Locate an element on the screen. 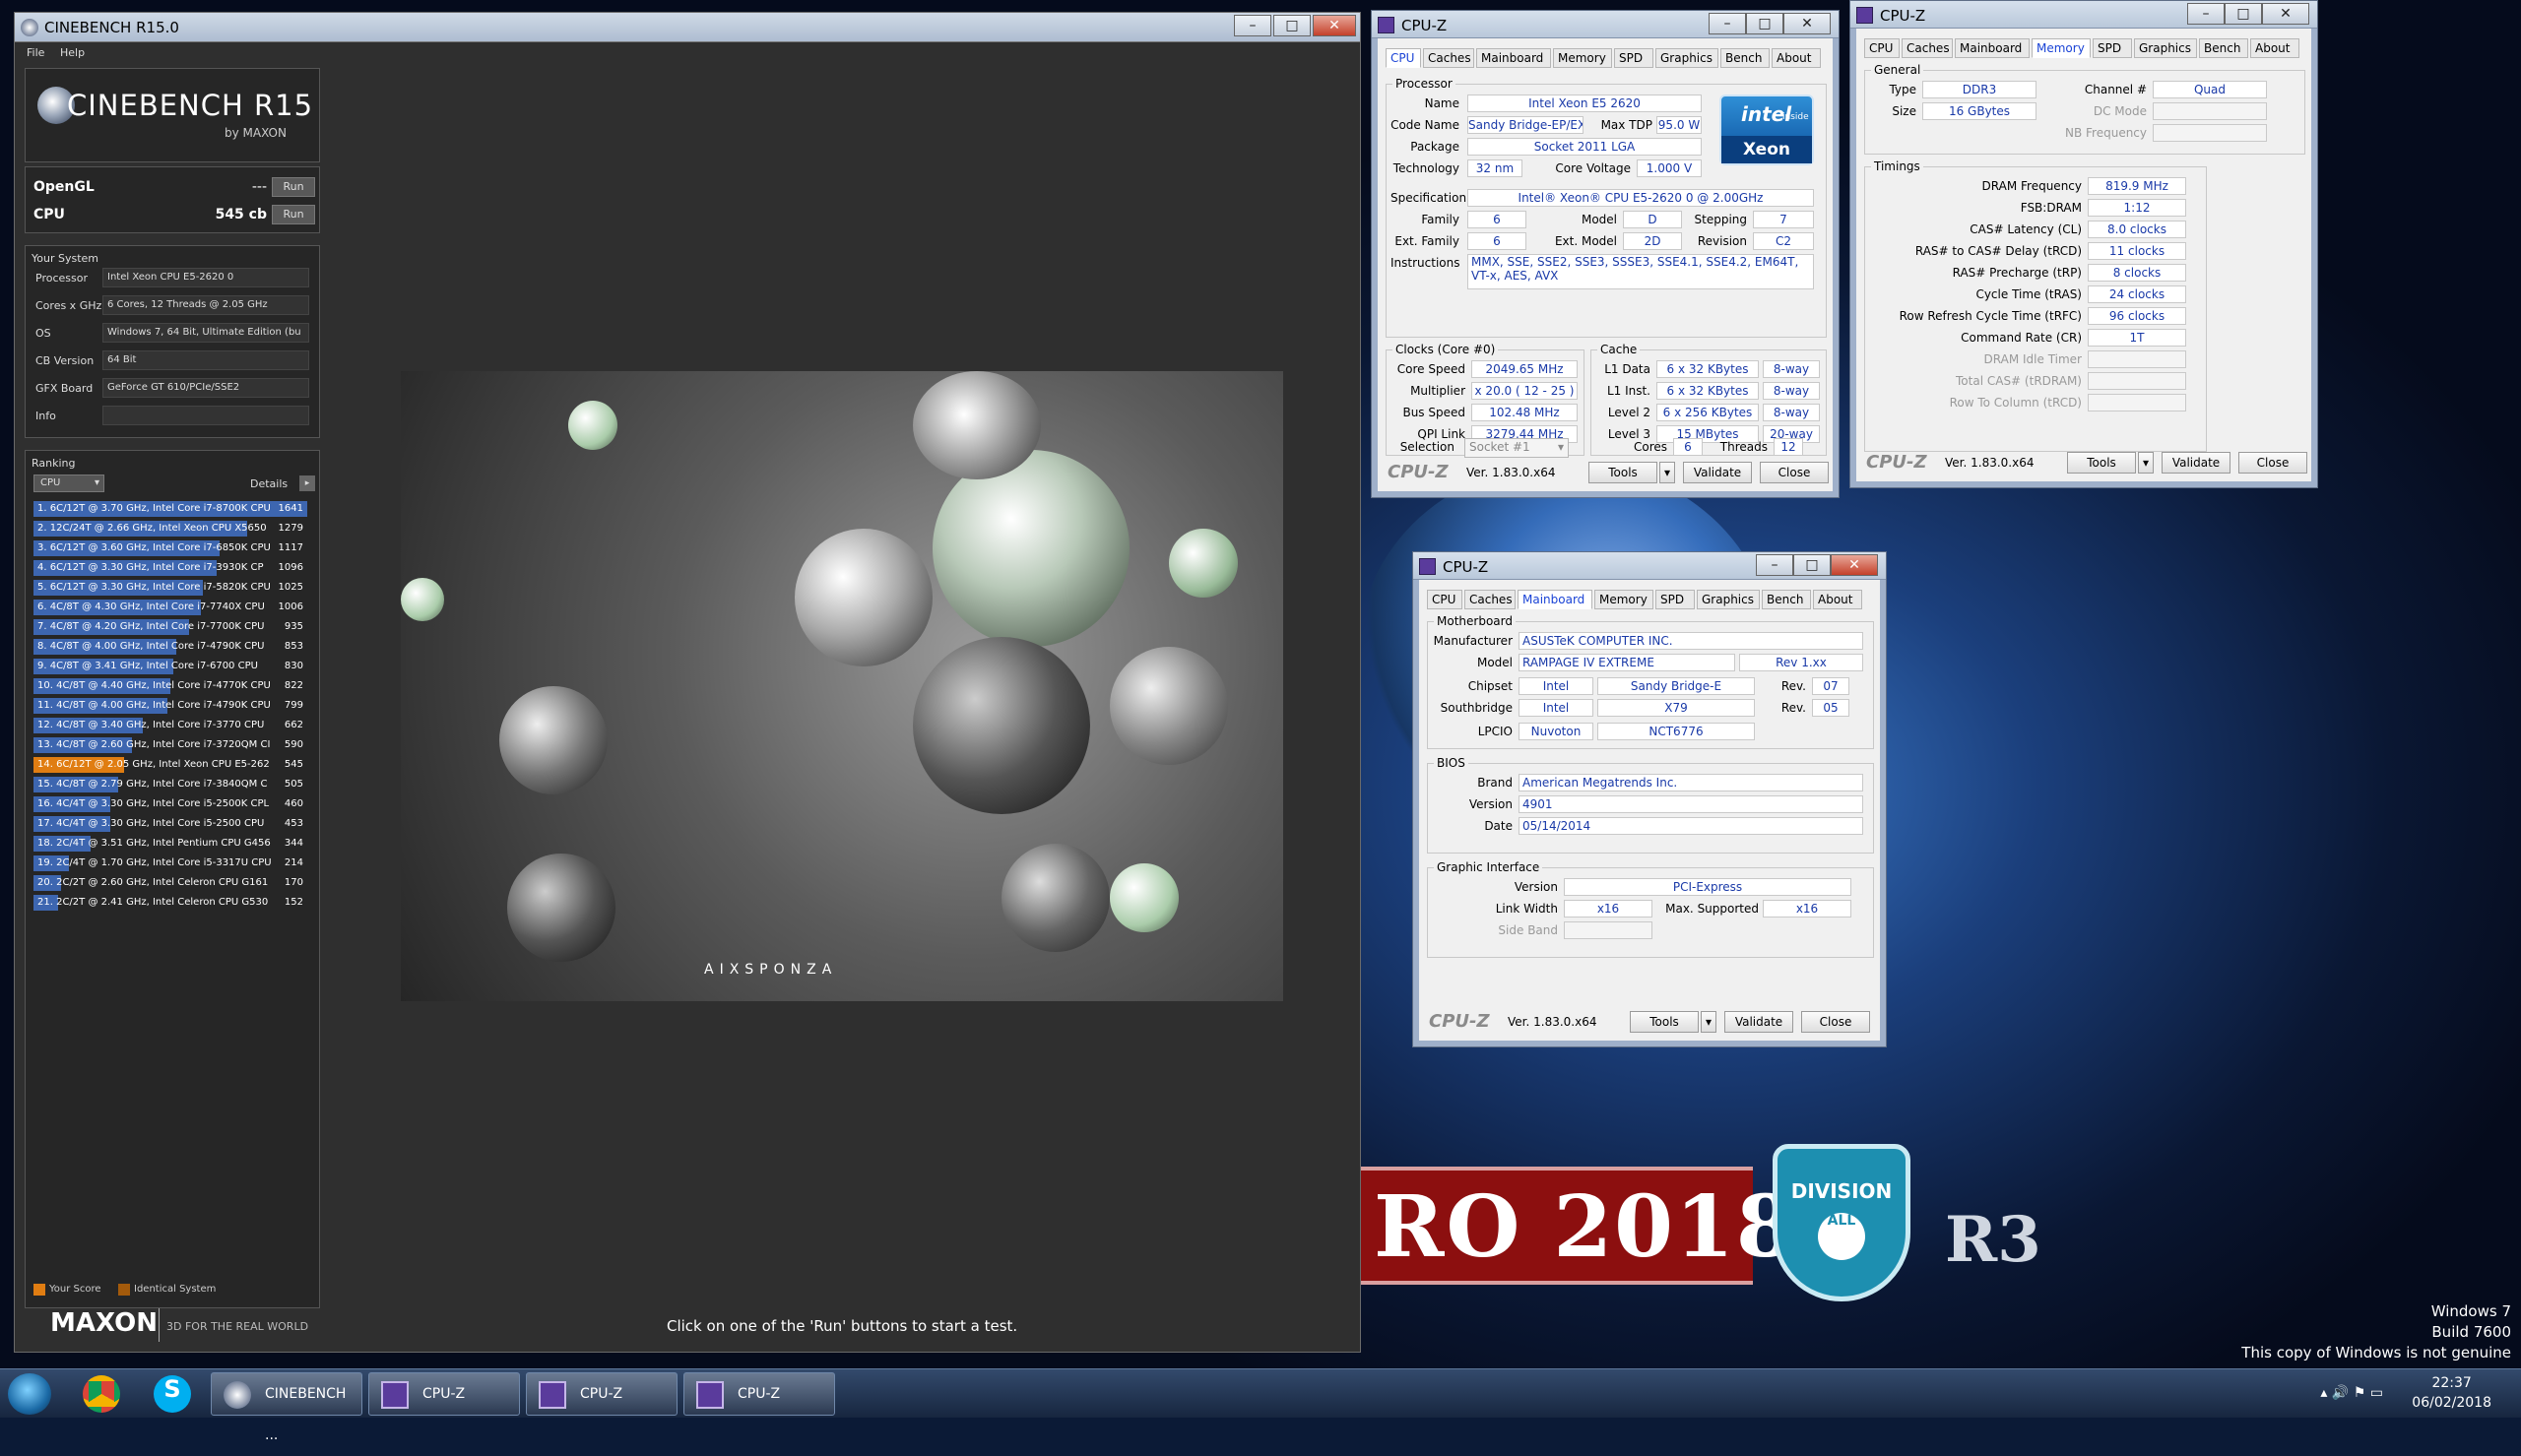 Image resolution: width=2521 pixels, height=1456 pixels. cpuz-logo: CPU-Z is located at coordinates (1418, 472).